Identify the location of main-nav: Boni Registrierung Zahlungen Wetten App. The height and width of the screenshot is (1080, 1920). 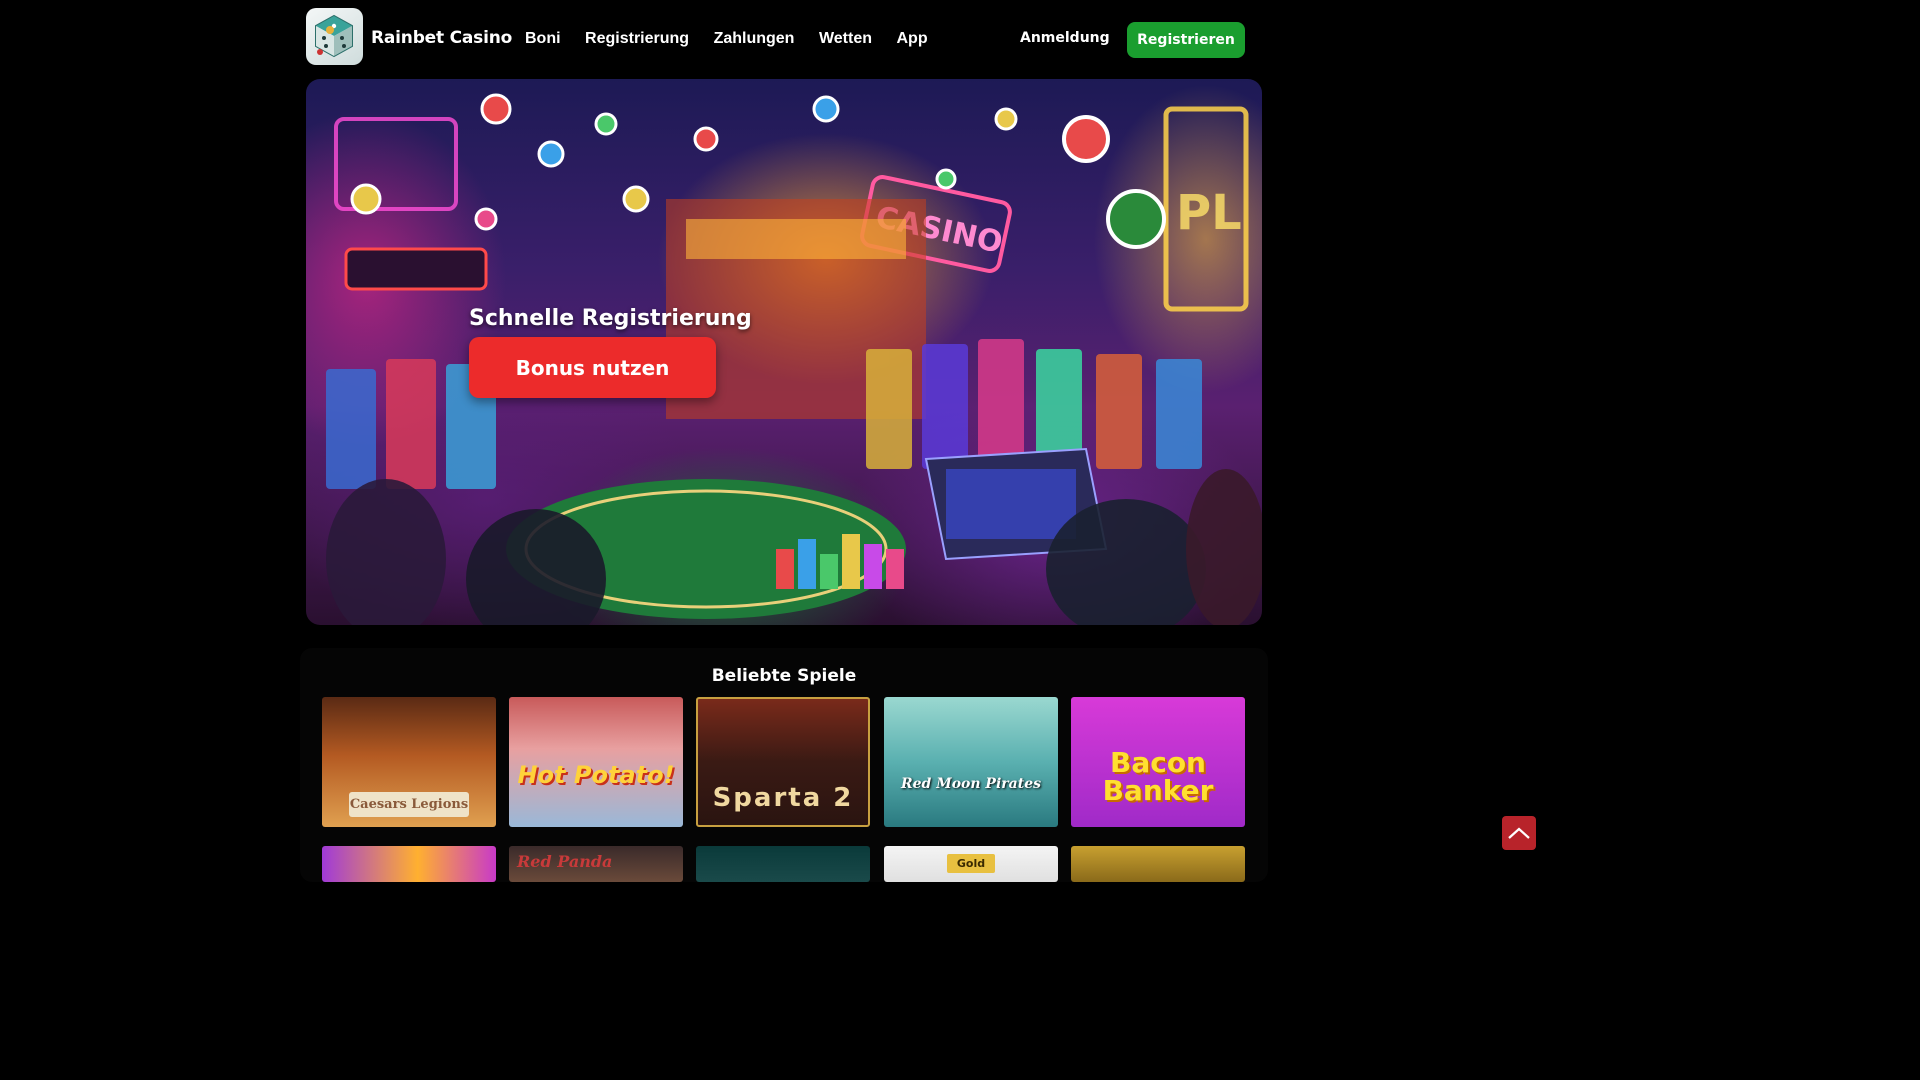
(738, 39).